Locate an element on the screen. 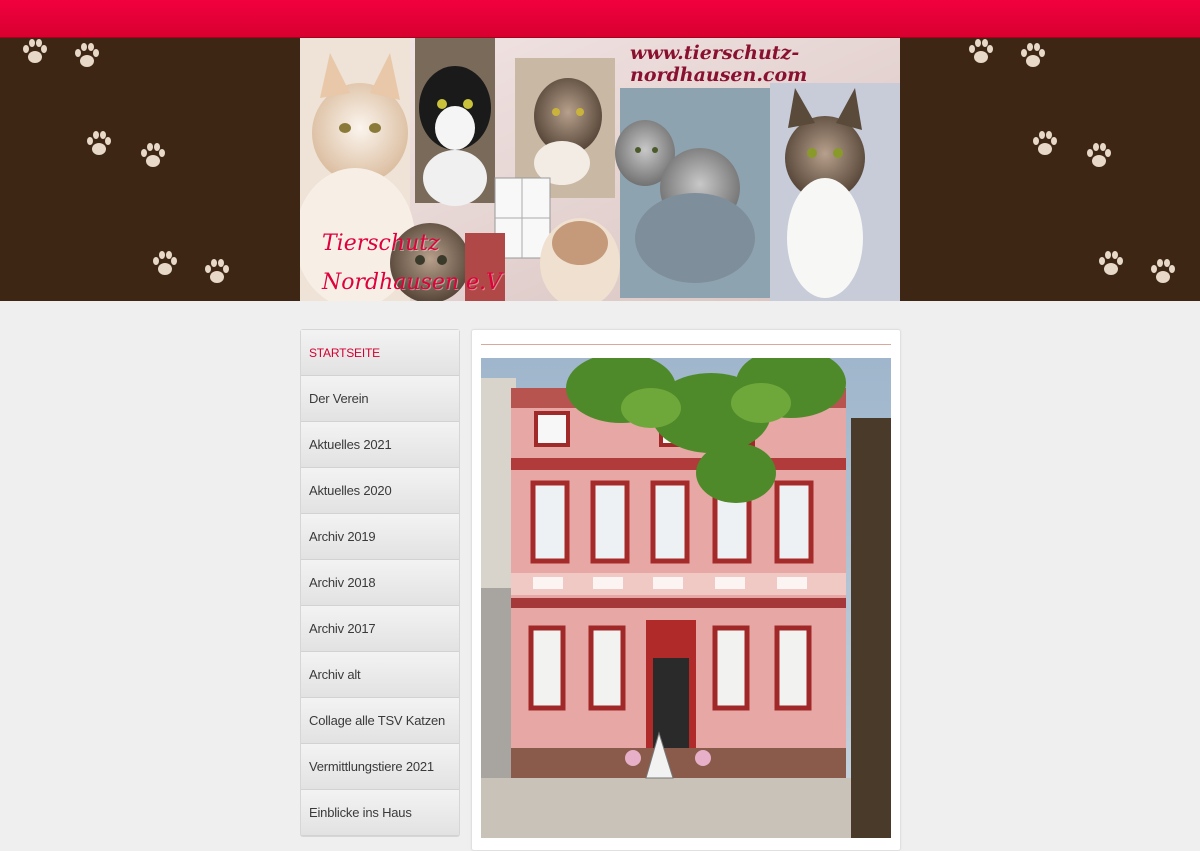 This screenshot has height=851, width=1200. brand-name-line2: Nordhausen e.V is located at coordinates (412, 282).